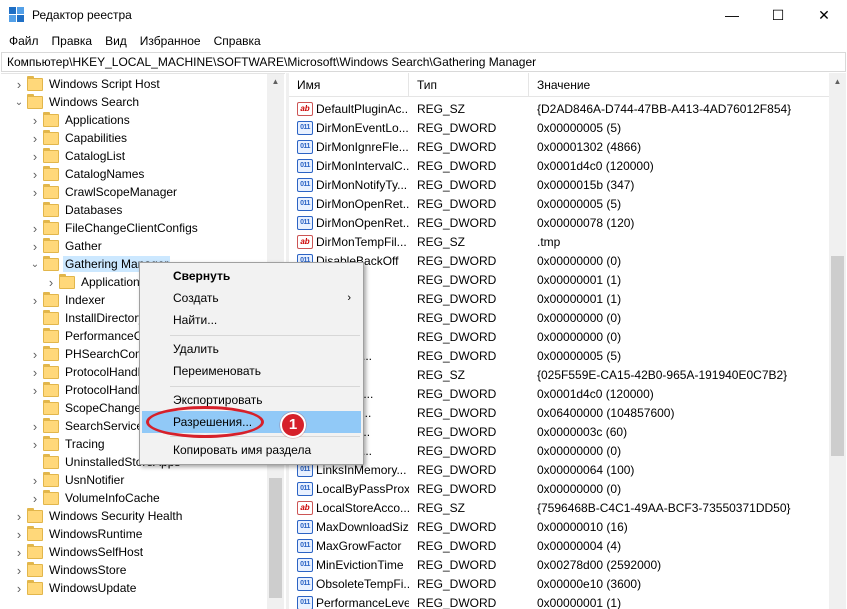 The height and width of the screenshot is (609, 847). Describe the element at coordinates (559, 450) in the screenshot. I see `list-row: 011...tCNErr...REG_DWORD0x00000000 (0)` at that location.